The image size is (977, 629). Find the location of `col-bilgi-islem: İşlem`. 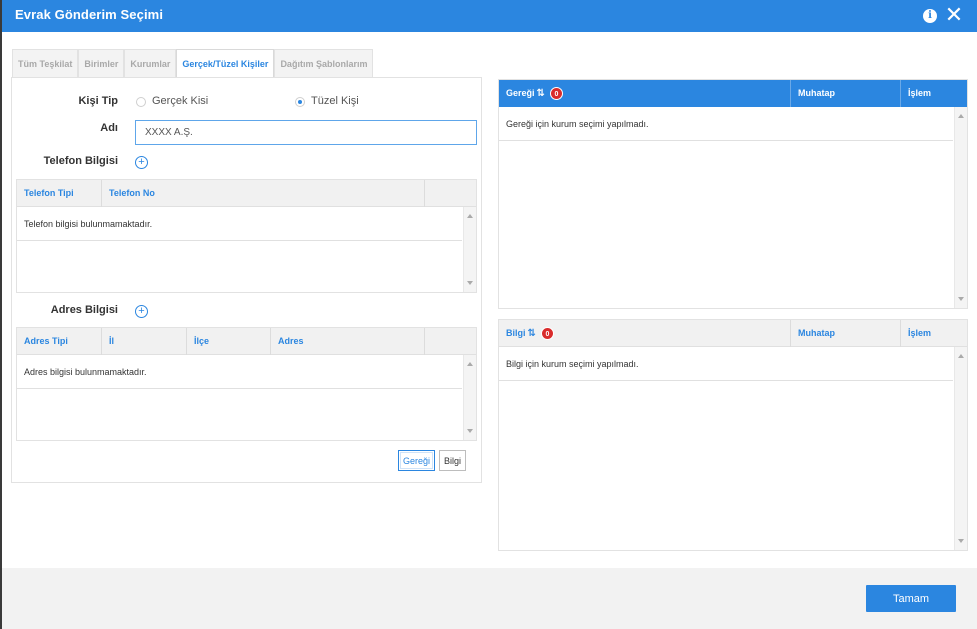

col-bilgi-islem: İşlem is located at coordinates (934, 333).